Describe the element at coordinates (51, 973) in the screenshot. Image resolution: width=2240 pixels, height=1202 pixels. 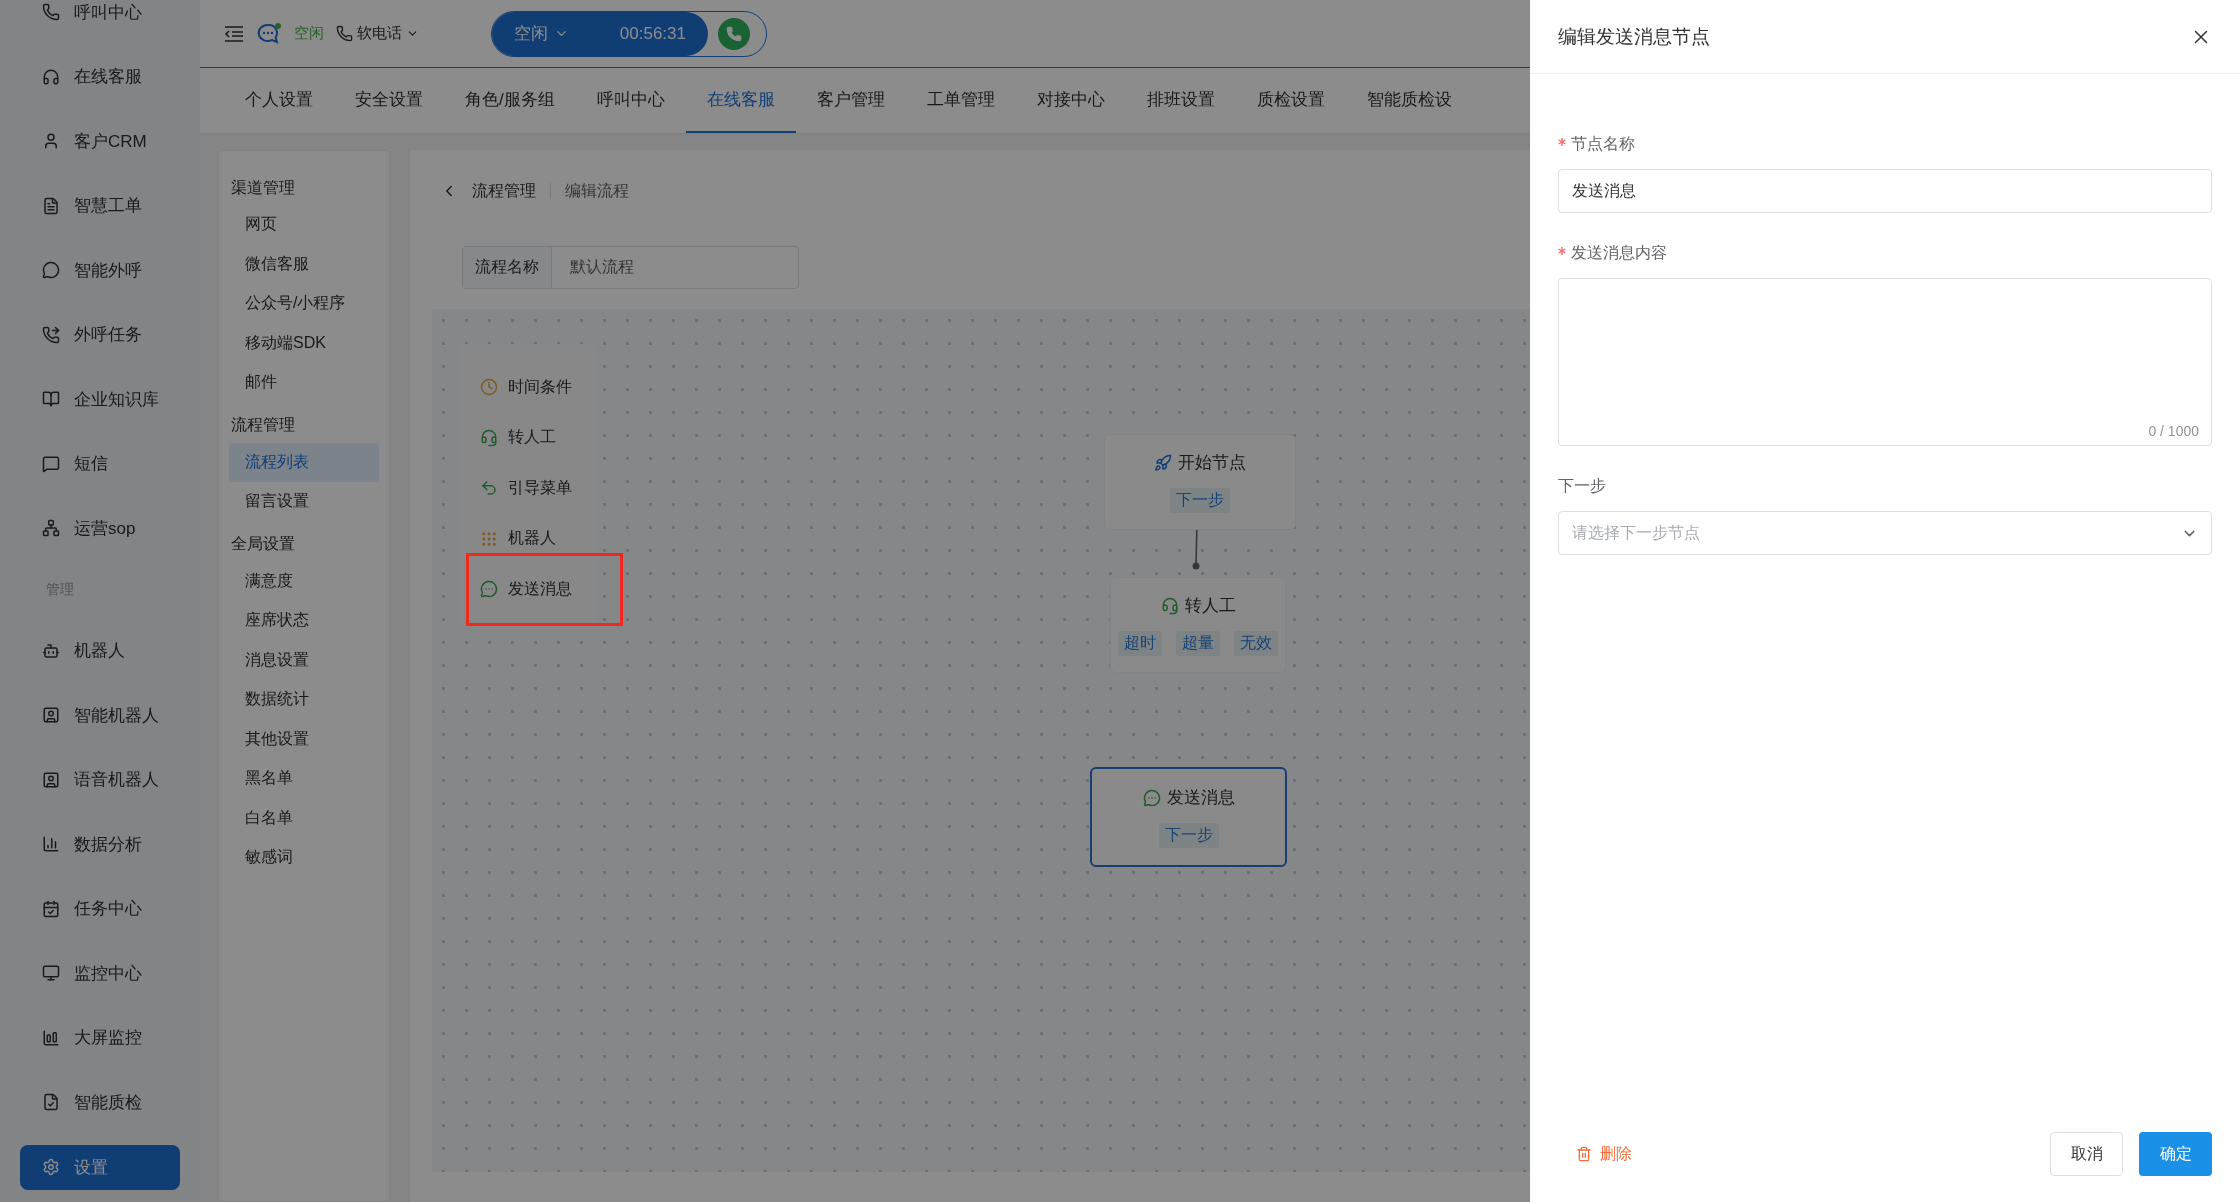
I see `monitor-icon` at that location.